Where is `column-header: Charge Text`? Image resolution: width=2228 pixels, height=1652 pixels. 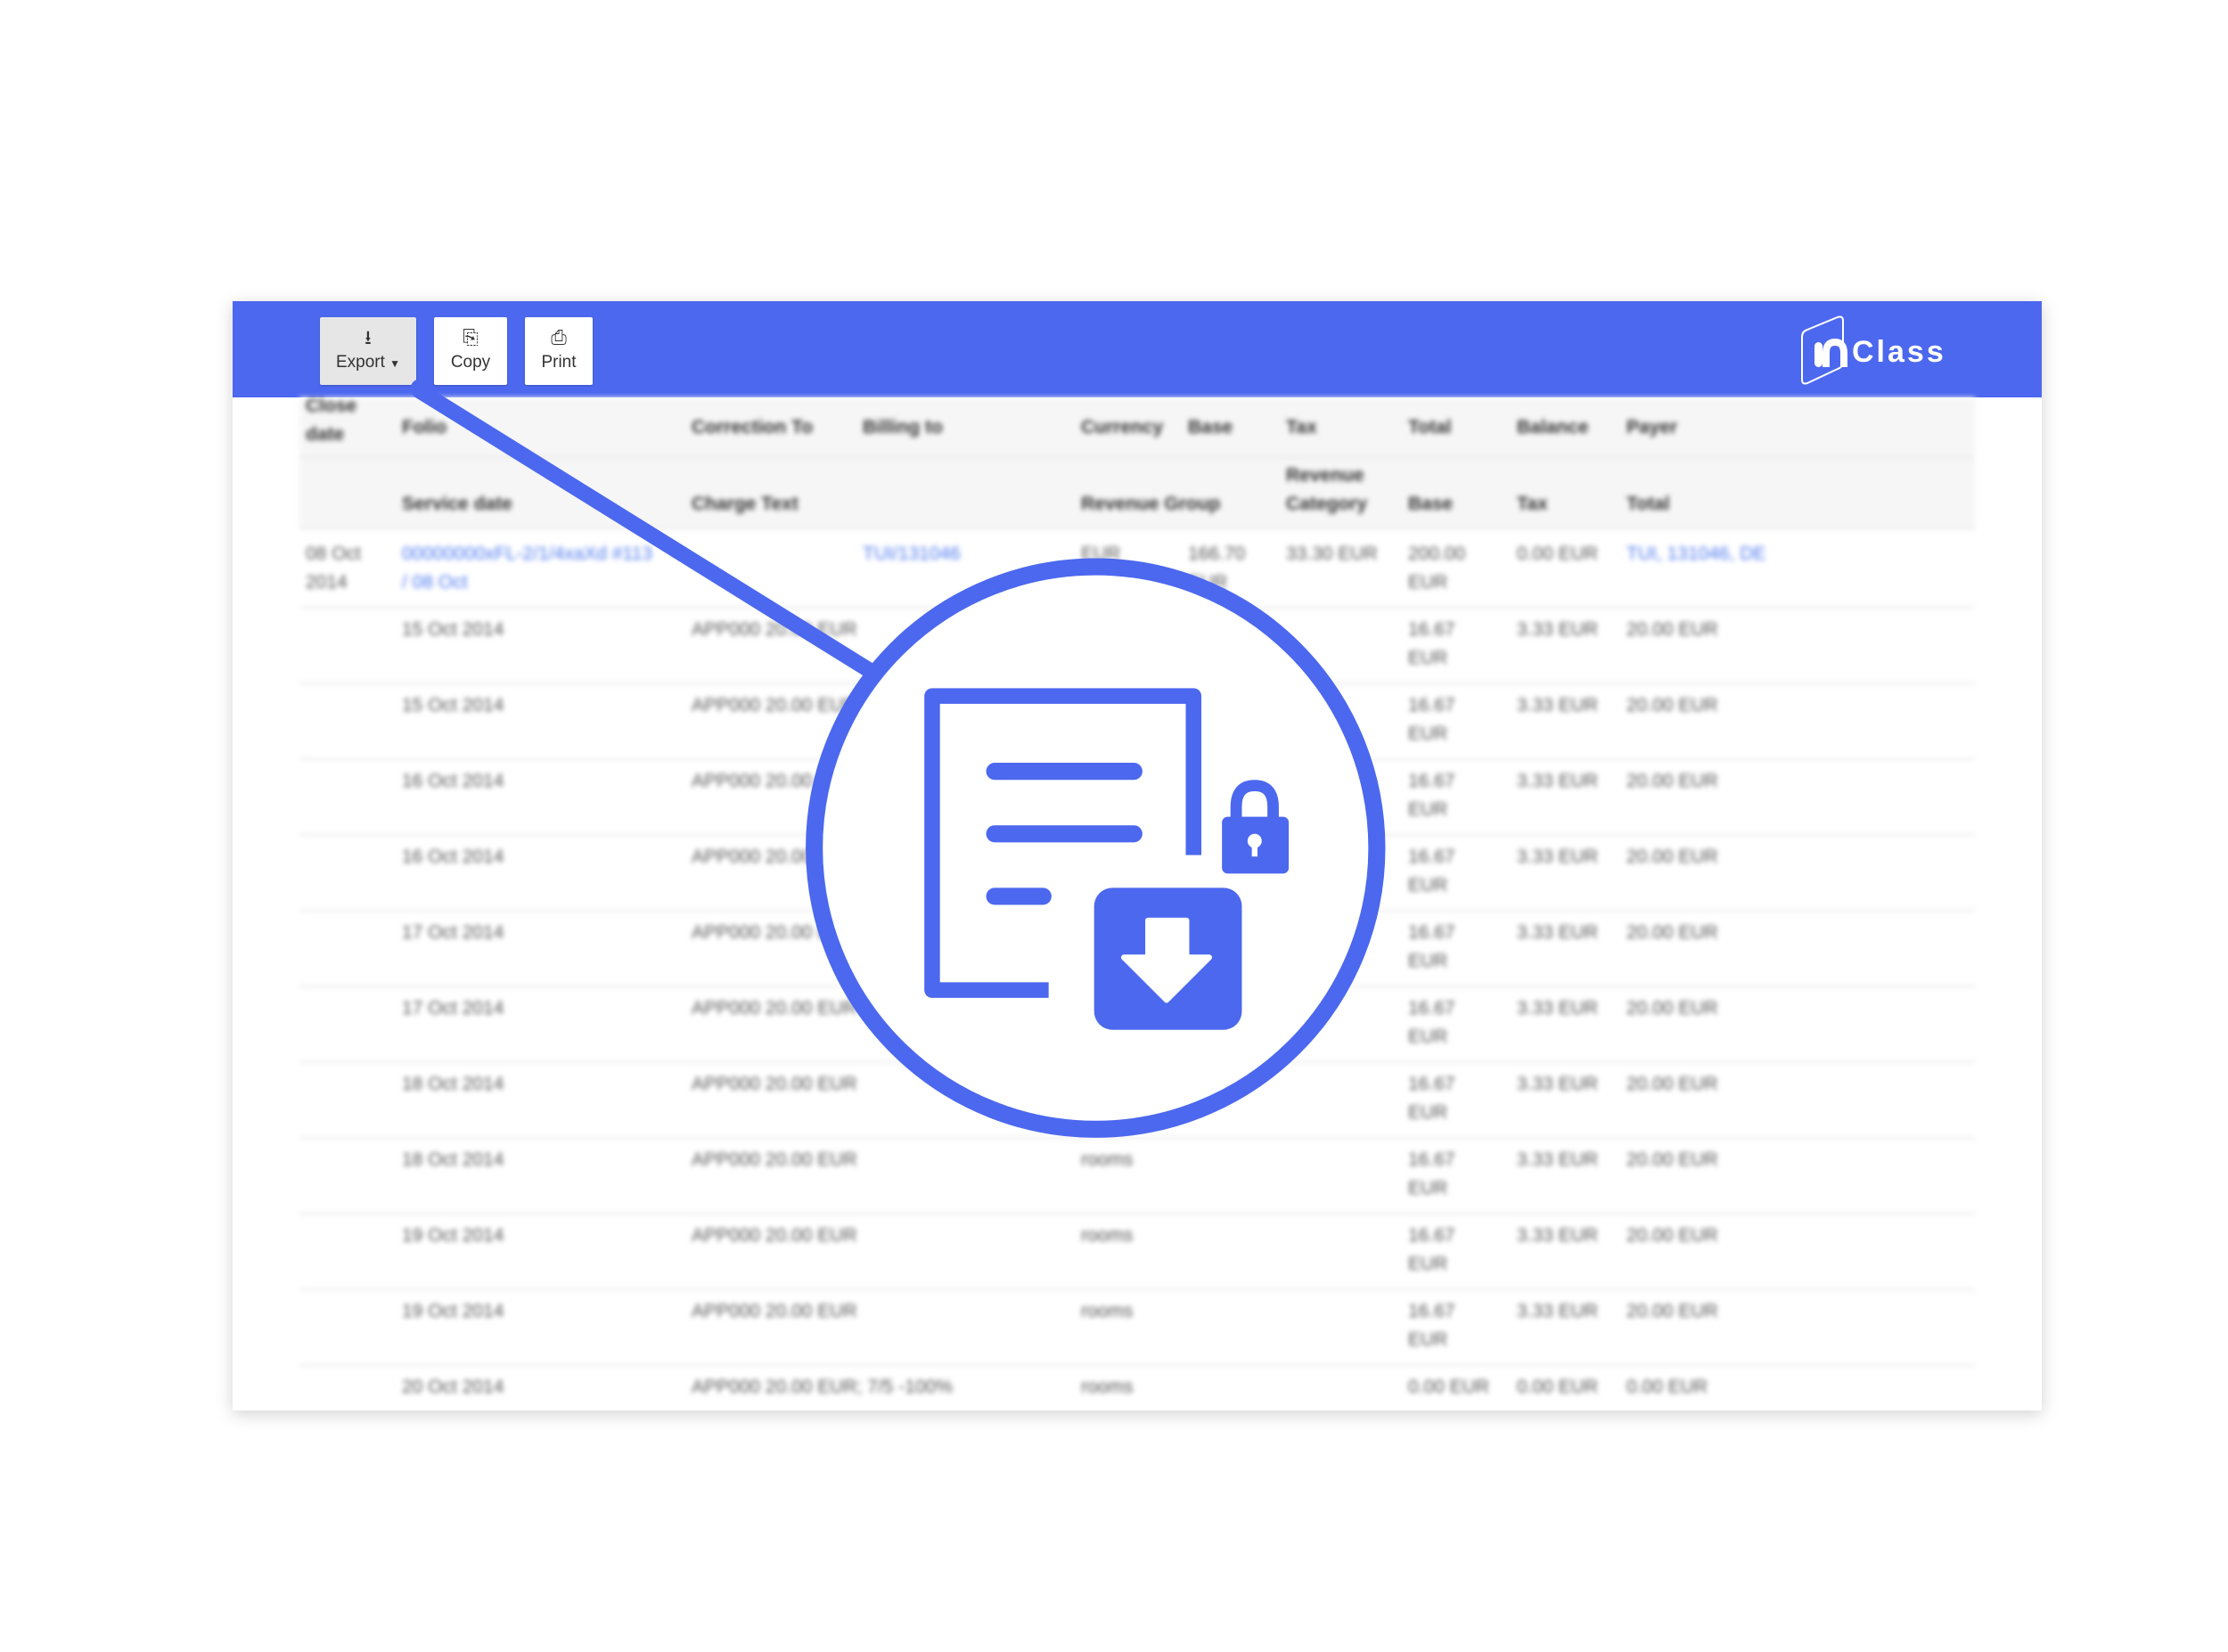
column-header: Charge Text is located at coordinates (745, 505).